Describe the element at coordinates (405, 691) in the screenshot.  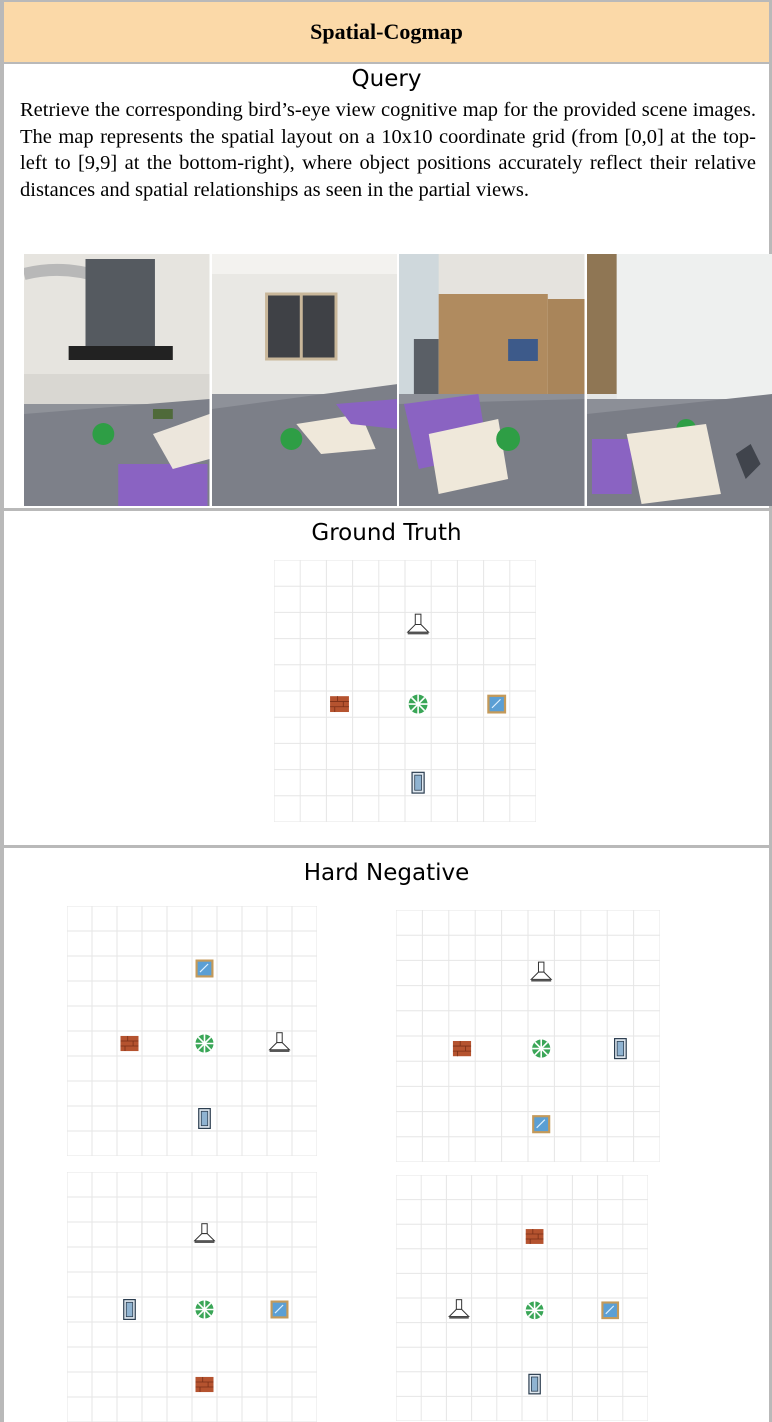
I see `ground-truth-map` at that location.